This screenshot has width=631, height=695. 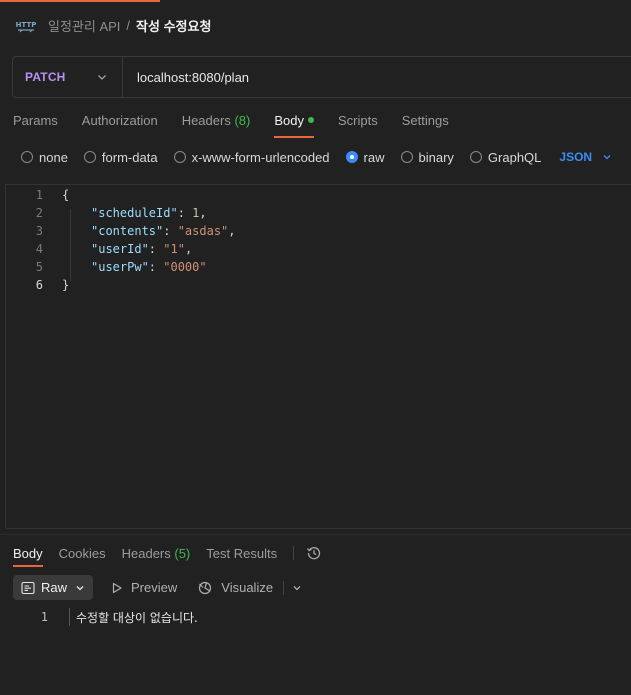 I want to click on tab-settings: Settings, so click(x=425, y=123).